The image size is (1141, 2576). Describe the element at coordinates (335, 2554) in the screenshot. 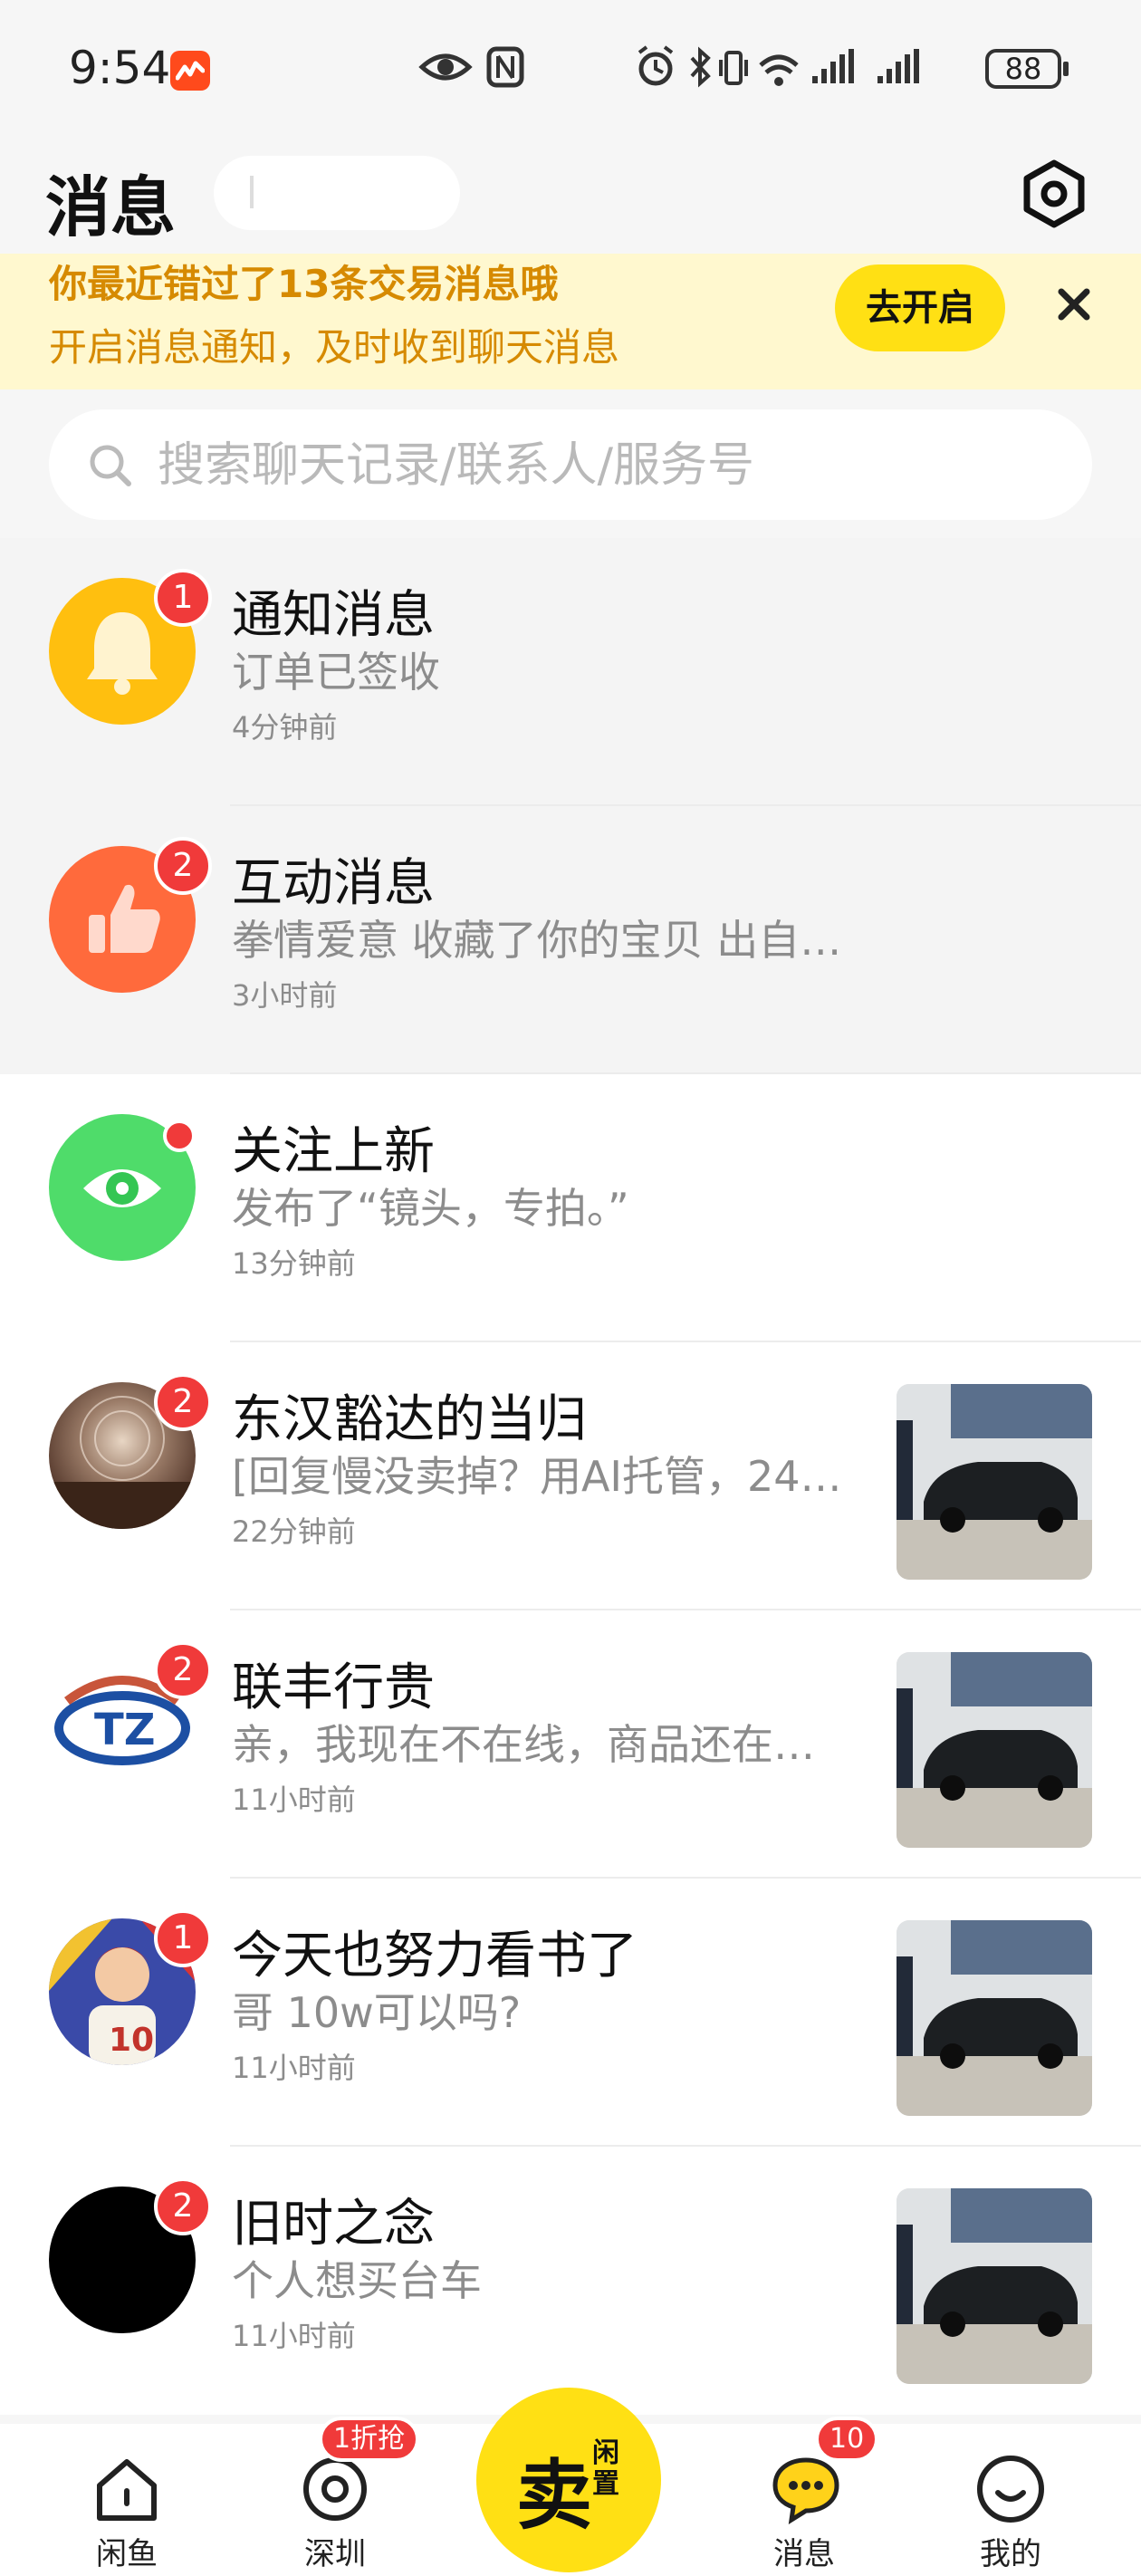

I see `tab-label: 深圳` at that location.